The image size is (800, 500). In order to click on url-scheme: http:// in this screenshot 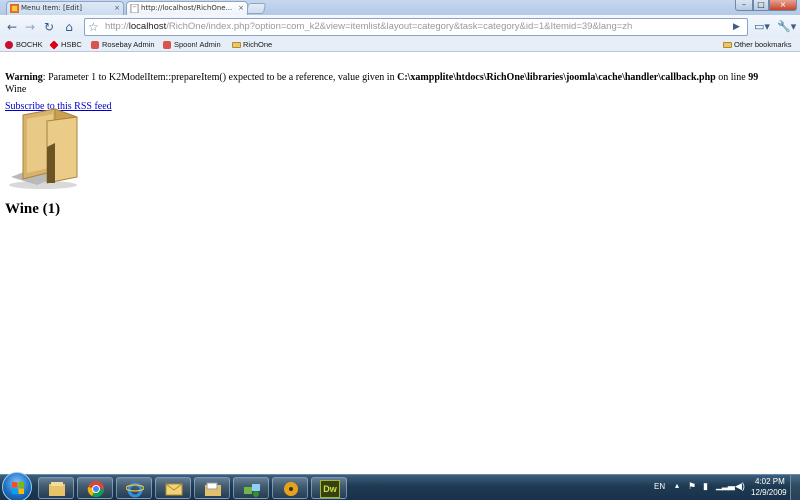, I will do `click(117, 26)`.